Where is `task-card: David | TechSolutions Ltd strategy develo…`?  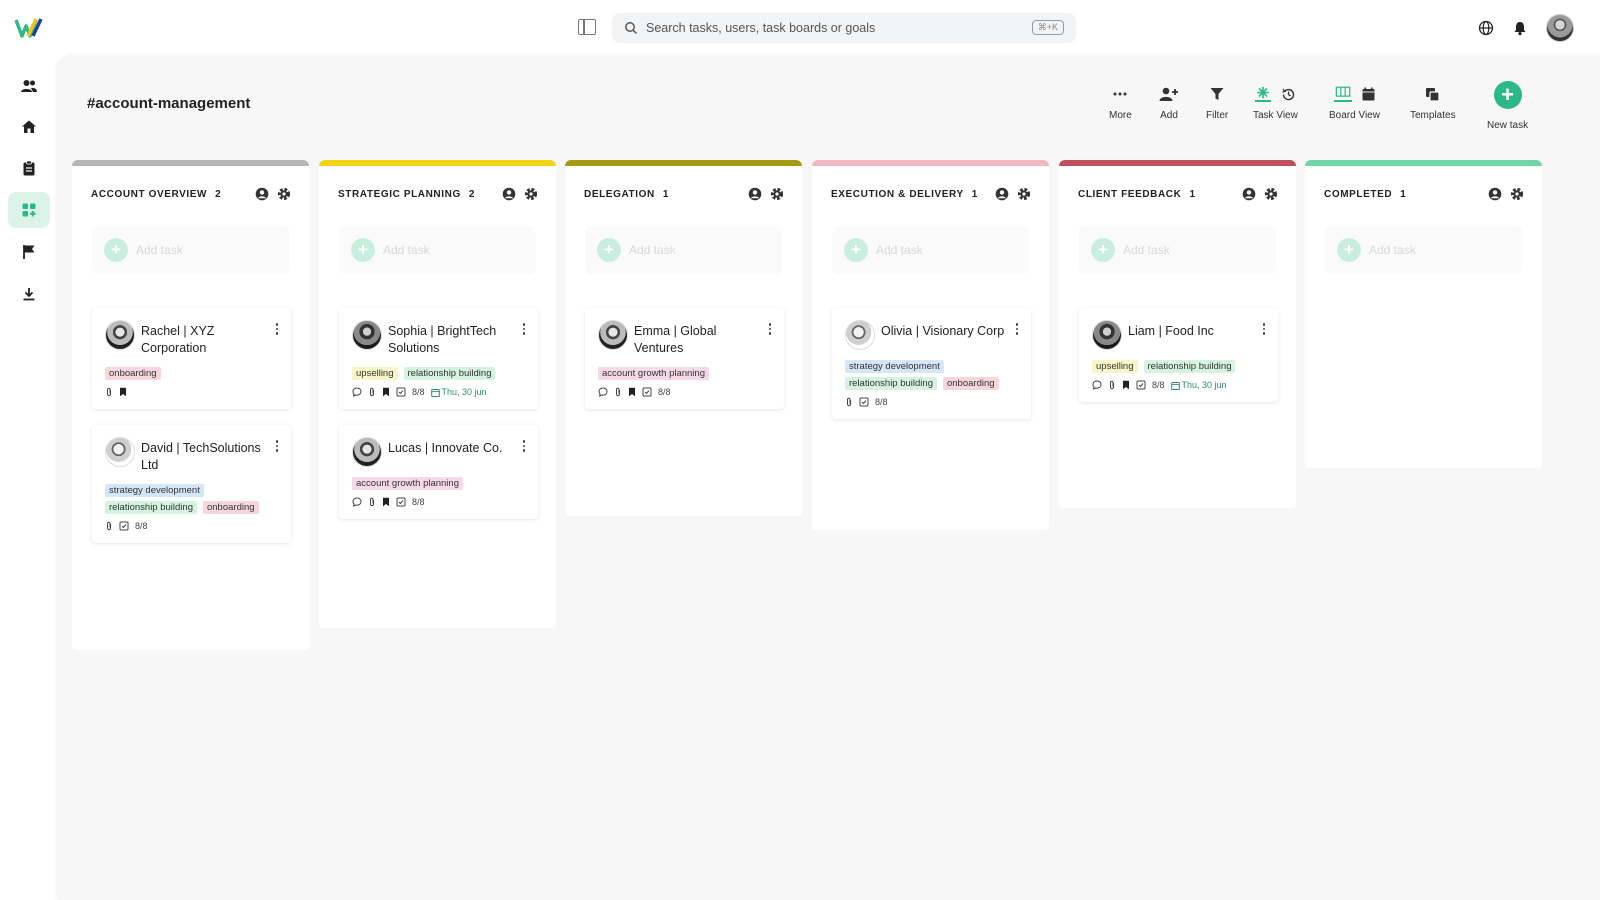 task-card: David | TechSolutions Ltd strategy develo… is located at coordinates (191, 484).